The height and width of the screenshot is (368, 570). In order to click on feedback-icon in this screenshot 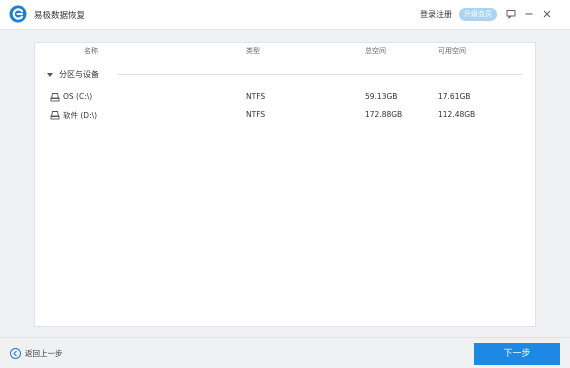, I will do `click(511, 14)`.